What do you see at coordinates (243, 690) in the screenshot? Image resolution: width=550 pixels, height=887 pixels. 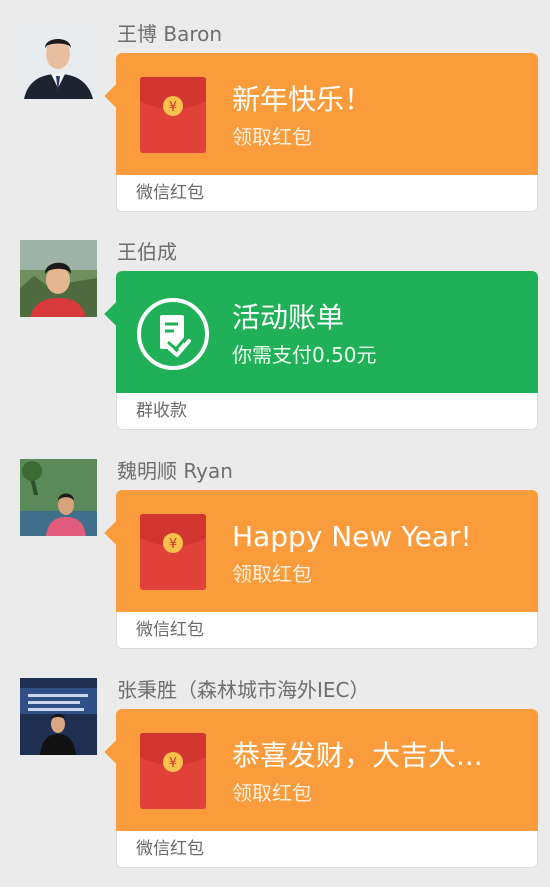 I see `sender-name: 张秉胜（森林城市海外IEC）` at bounding box center [243, 690].